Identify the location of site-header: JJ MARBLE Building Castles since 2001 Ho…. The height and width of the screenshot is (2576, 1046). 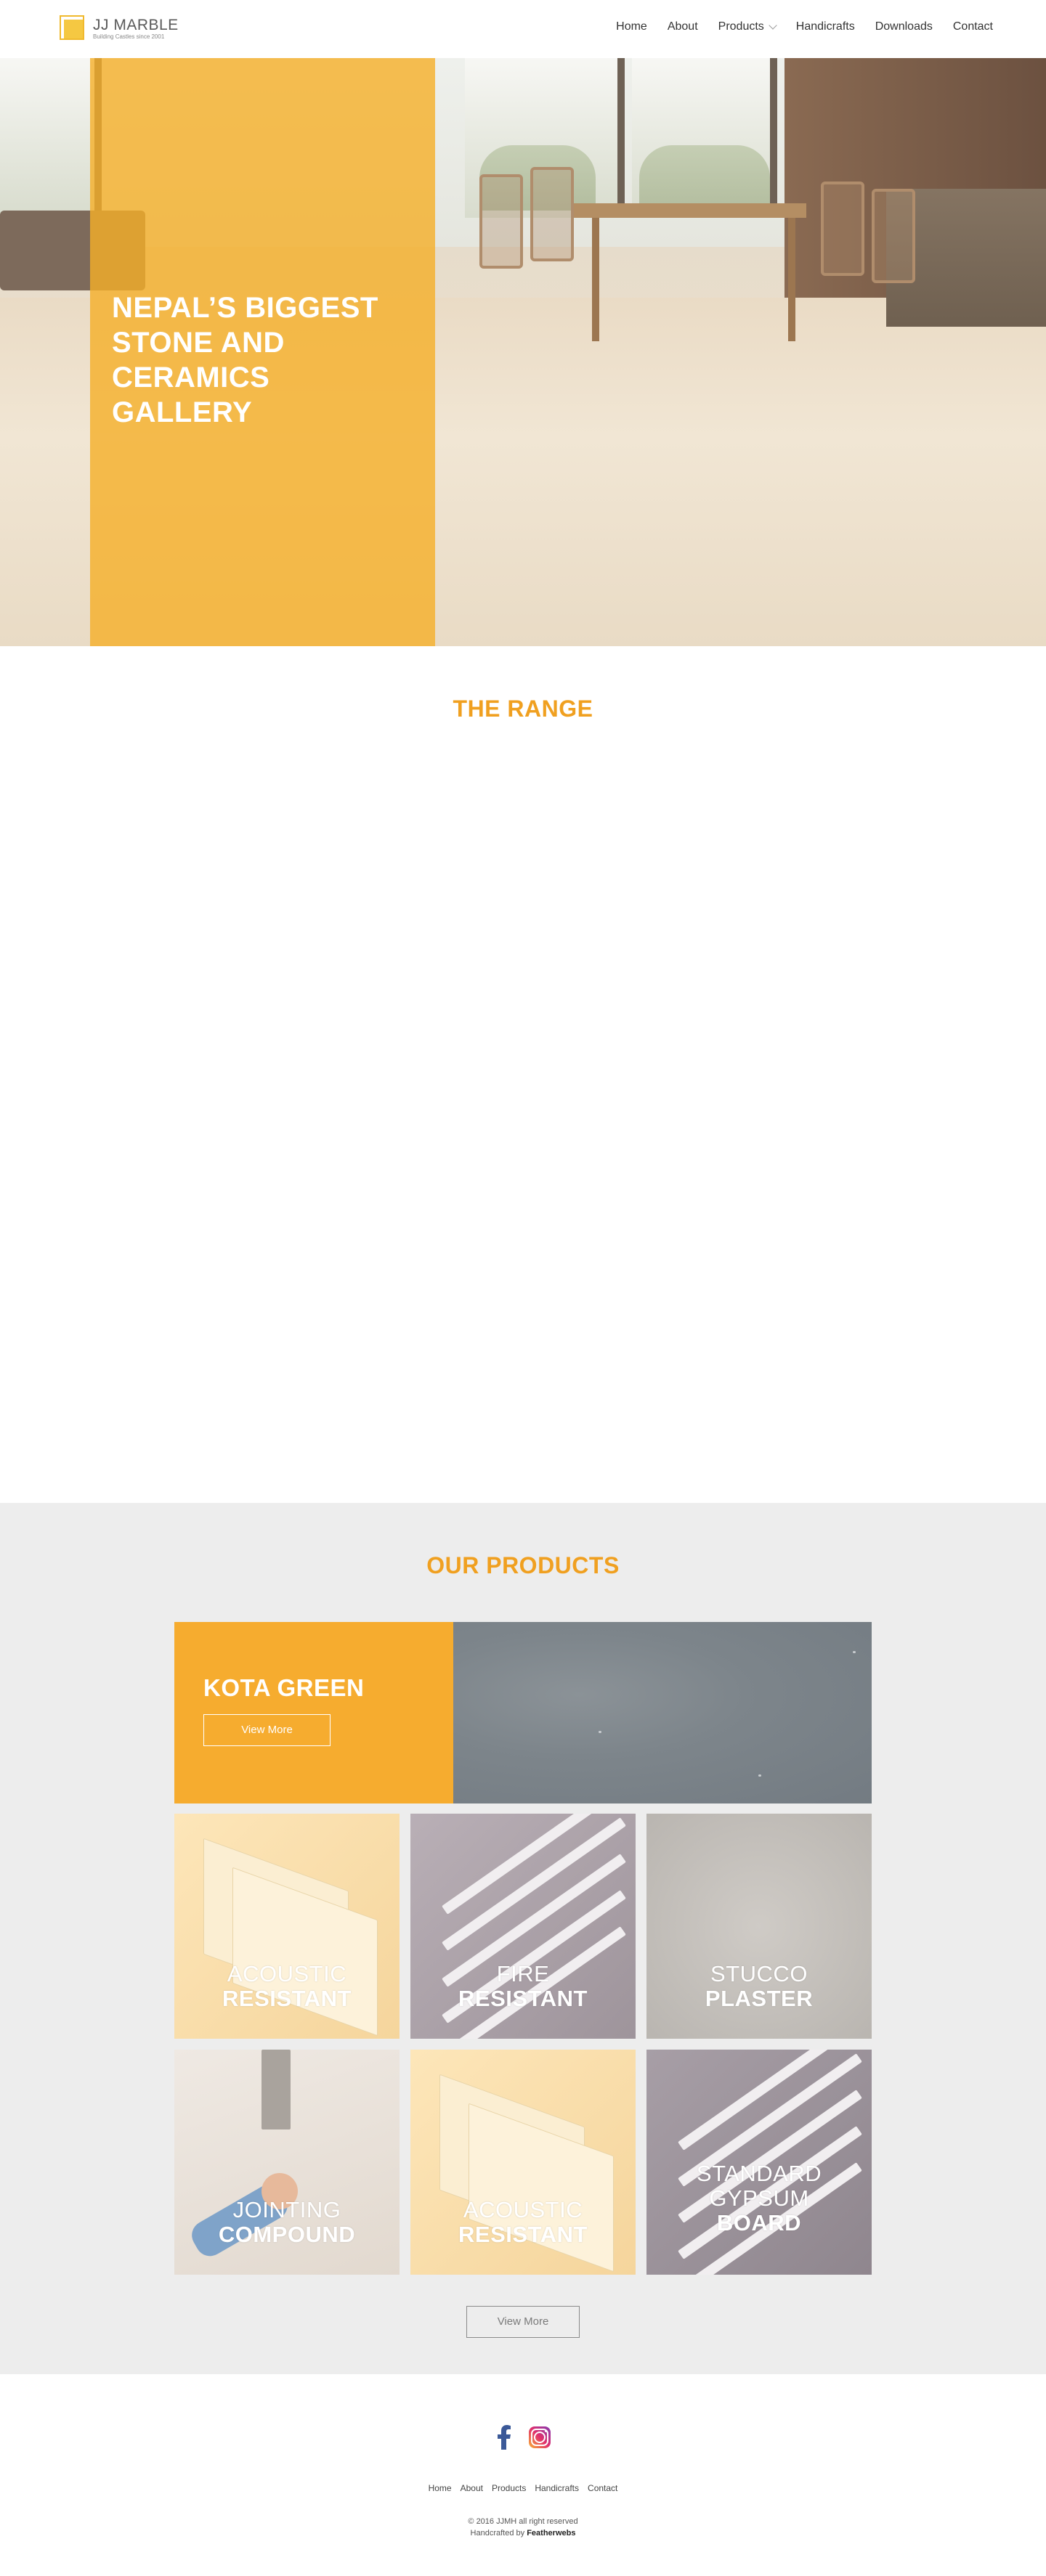
(523, 29).